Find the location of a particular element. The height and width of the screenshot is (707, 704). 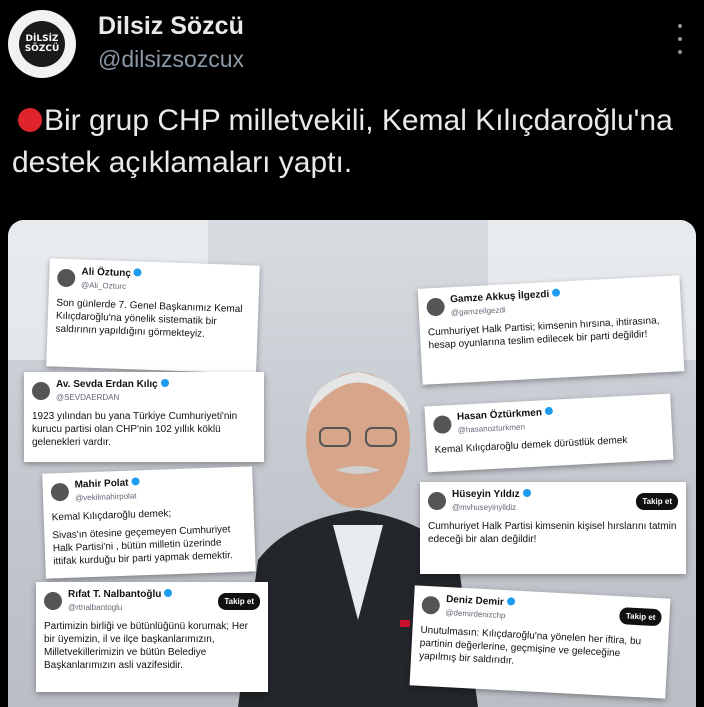

avatar-logo: DİLSİZ SÖZCÜ is located at coordinates (42, 44).